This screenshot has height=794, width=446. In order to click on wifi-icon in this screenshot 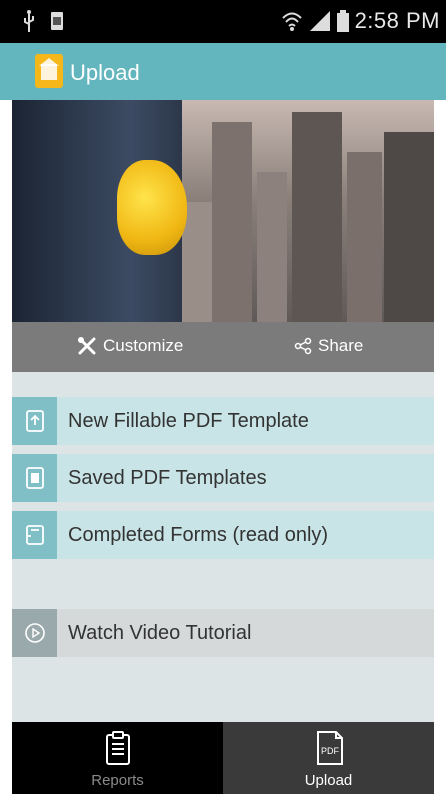, I will do `click(291, 21)`.